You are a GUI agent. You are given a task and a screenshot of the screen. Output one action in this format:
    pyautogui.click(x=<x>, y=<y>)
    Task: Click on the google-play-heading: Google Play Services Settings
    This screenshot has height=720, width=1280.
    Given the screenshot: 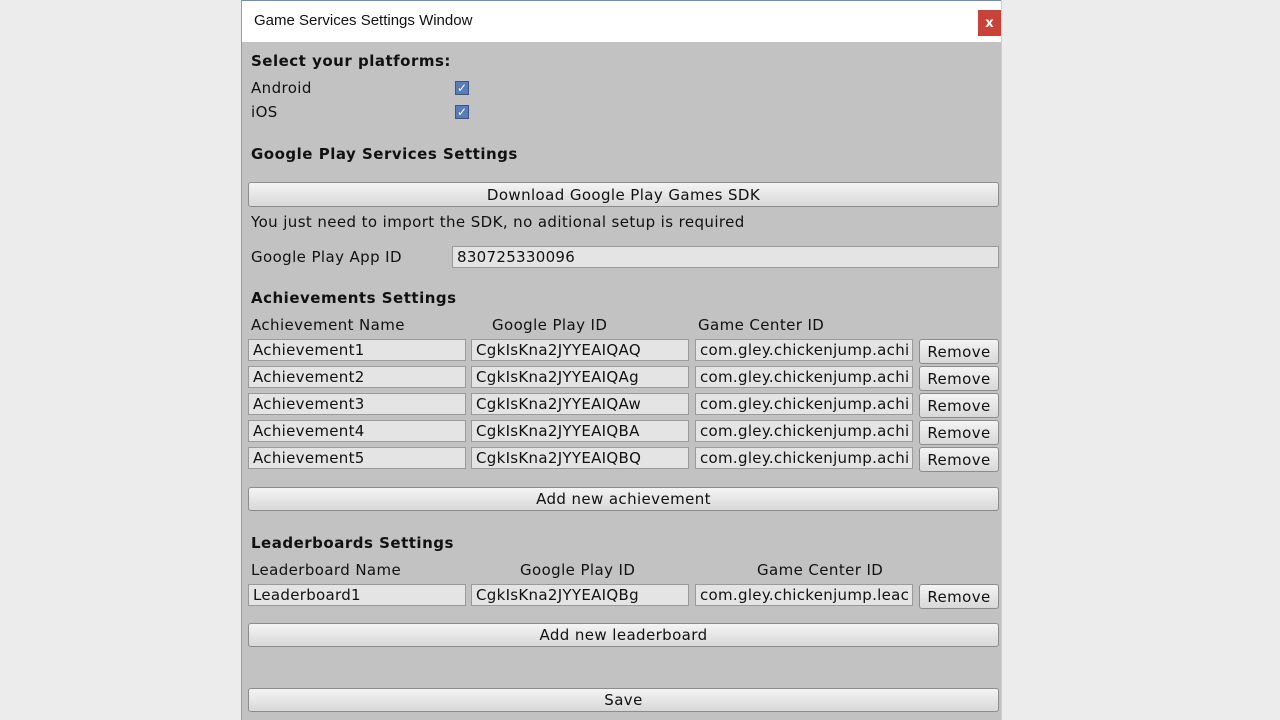 What is the action you would take?
    pyautogui.click(x=384, y=154)
    